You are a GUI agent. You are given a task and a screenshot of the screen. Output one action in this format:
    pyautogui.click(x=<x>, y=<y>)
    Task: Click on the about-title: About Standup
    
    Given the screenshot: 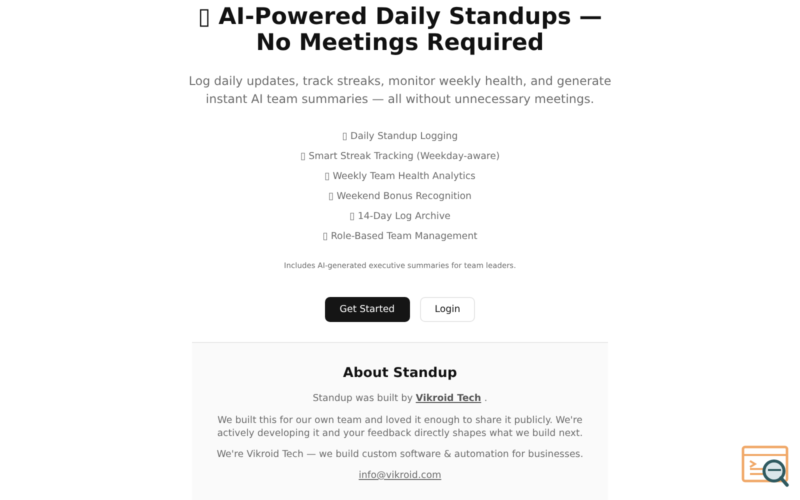 What is the action you would take?
    pyautogui.click(x=400, y=374)
    